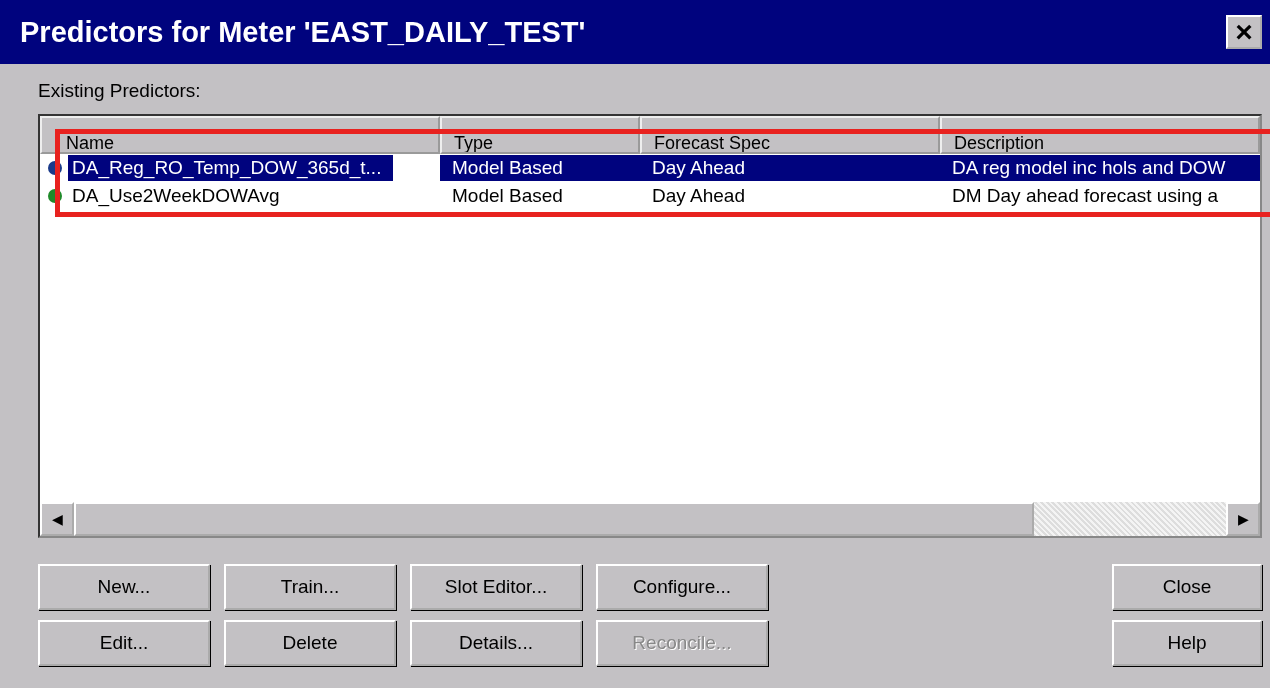 The image size is (1270, 688). What do you see at coordinates (790, 168) in the screenshot?
I see `table-cell: Day Ahead` at bounding box center [790, 168].